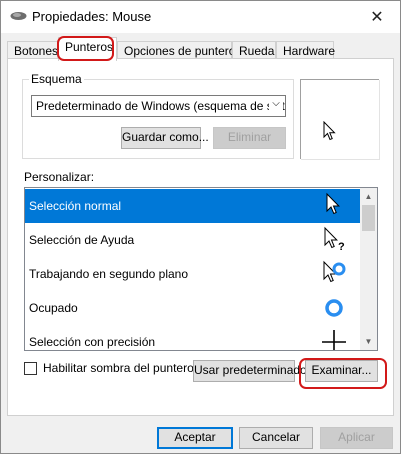 This screenshot has height=454, width=401. Describe the element at coordinates (92, 342) in the screenshot. I see `list-item-label: Selección con precisión` at that location.